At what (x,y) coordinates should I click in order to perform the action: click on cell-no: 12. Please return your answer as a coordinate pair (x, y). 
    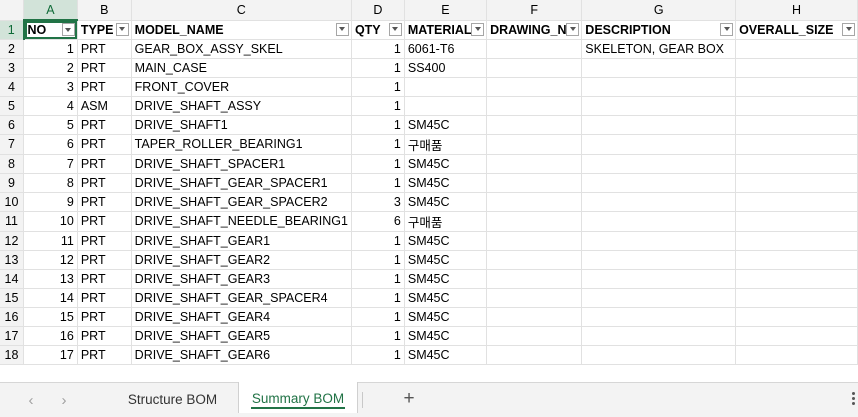
    Looking at the image, I should click on (50, 260).